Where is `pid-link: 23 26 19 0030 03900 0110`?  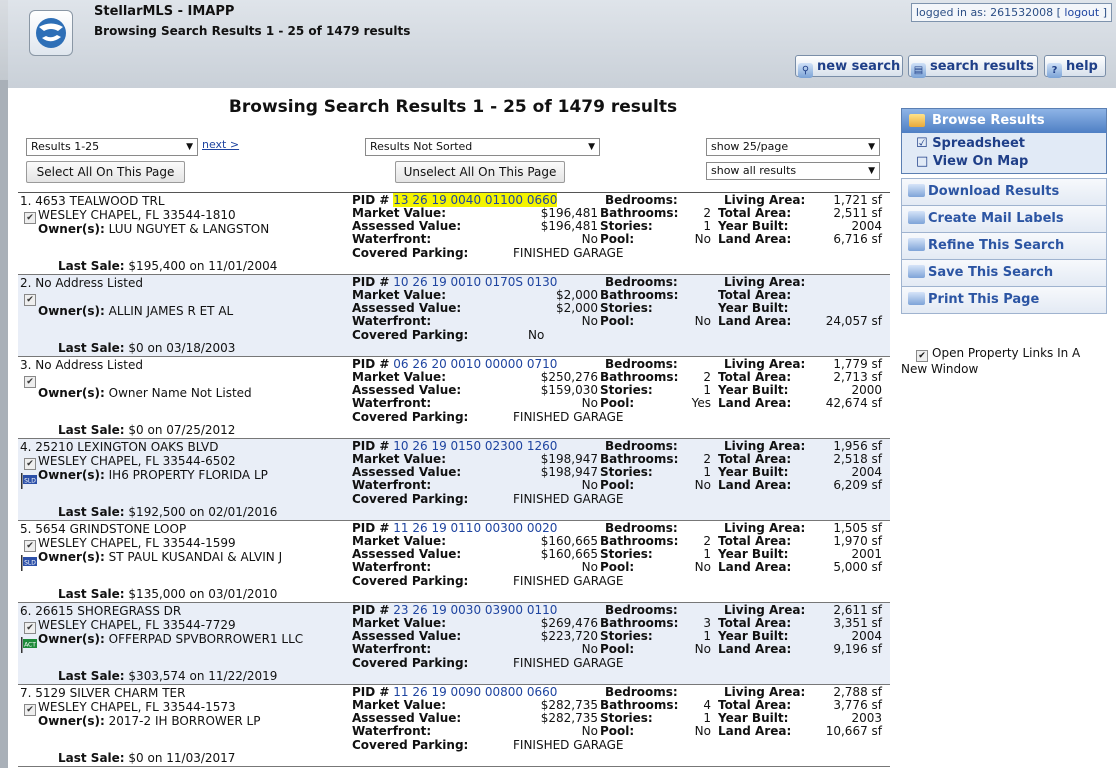
pid-link: 23 26 19 0030 03900 0110 is located at coordinates (475, 610).